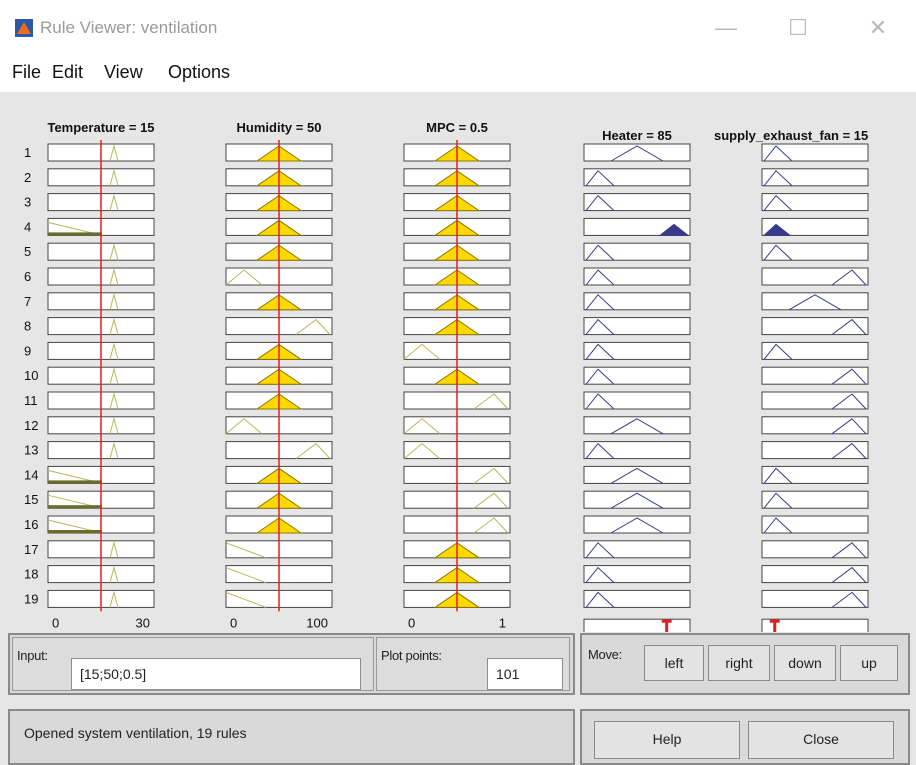 The image size is (916, 765). Describe the element at coordinates (411, 655) in the screenshot. I see `plot-points-label: Plot points:` at that location.